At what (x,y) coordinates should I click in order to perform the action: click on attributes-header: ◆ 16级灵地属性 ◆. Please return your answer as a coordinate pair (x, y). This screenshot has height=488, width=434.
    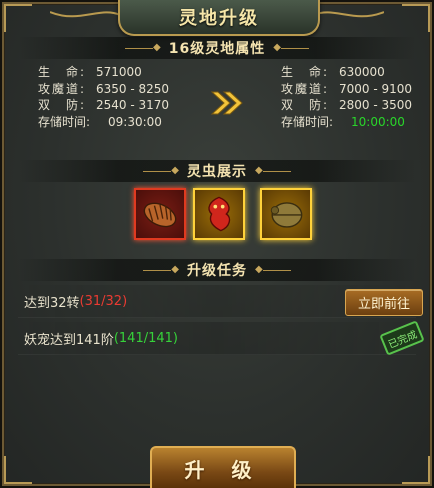
    Looking at the image, I should click on (217, 48).